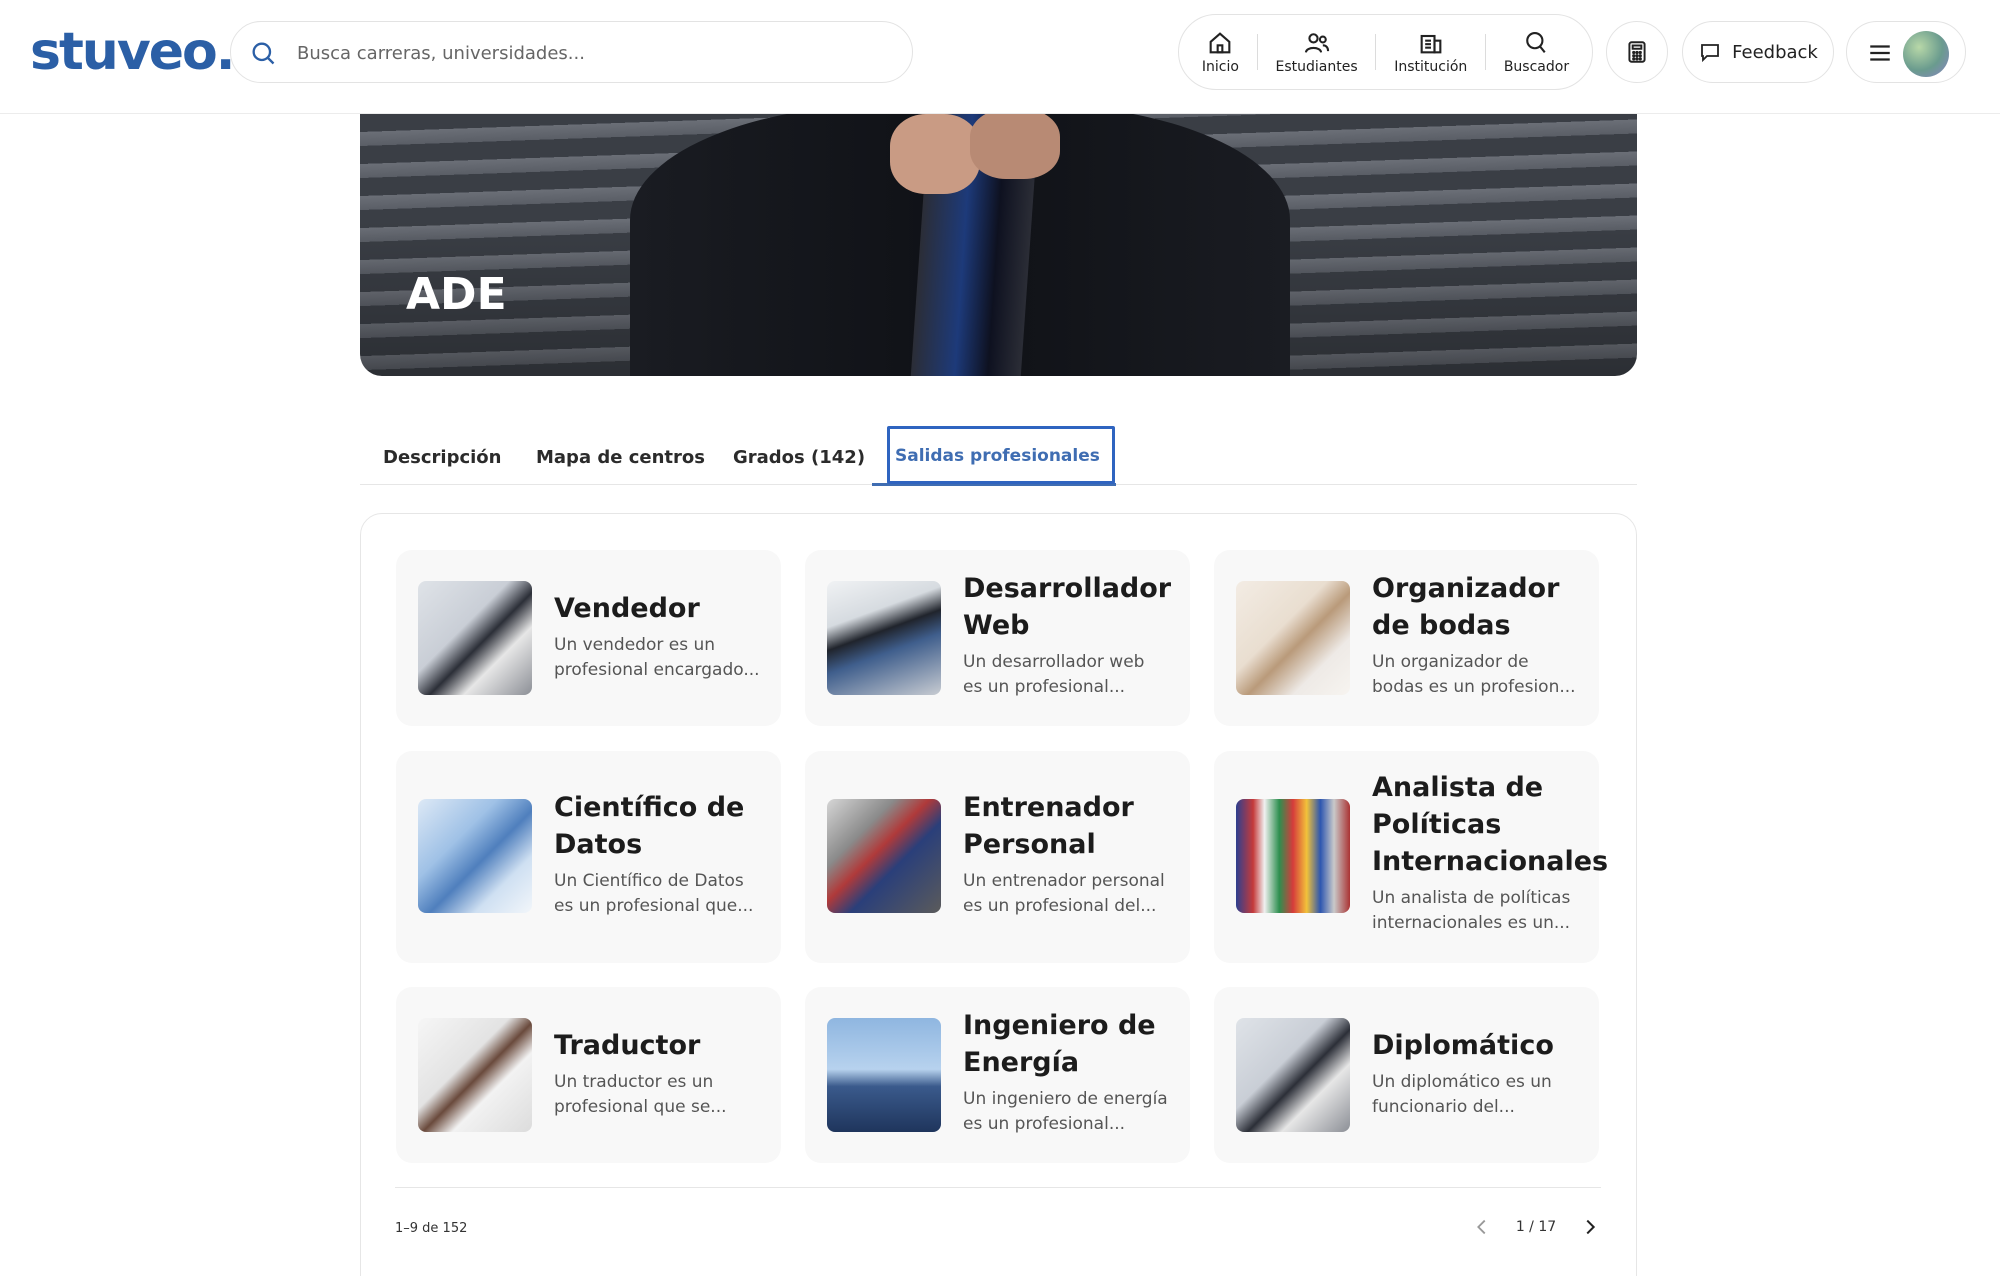 Image resolution: width=2000 pixels, height=1276 pixels. I want to click on nav-estudiantes: Estudiantes, so click(1317, 52).